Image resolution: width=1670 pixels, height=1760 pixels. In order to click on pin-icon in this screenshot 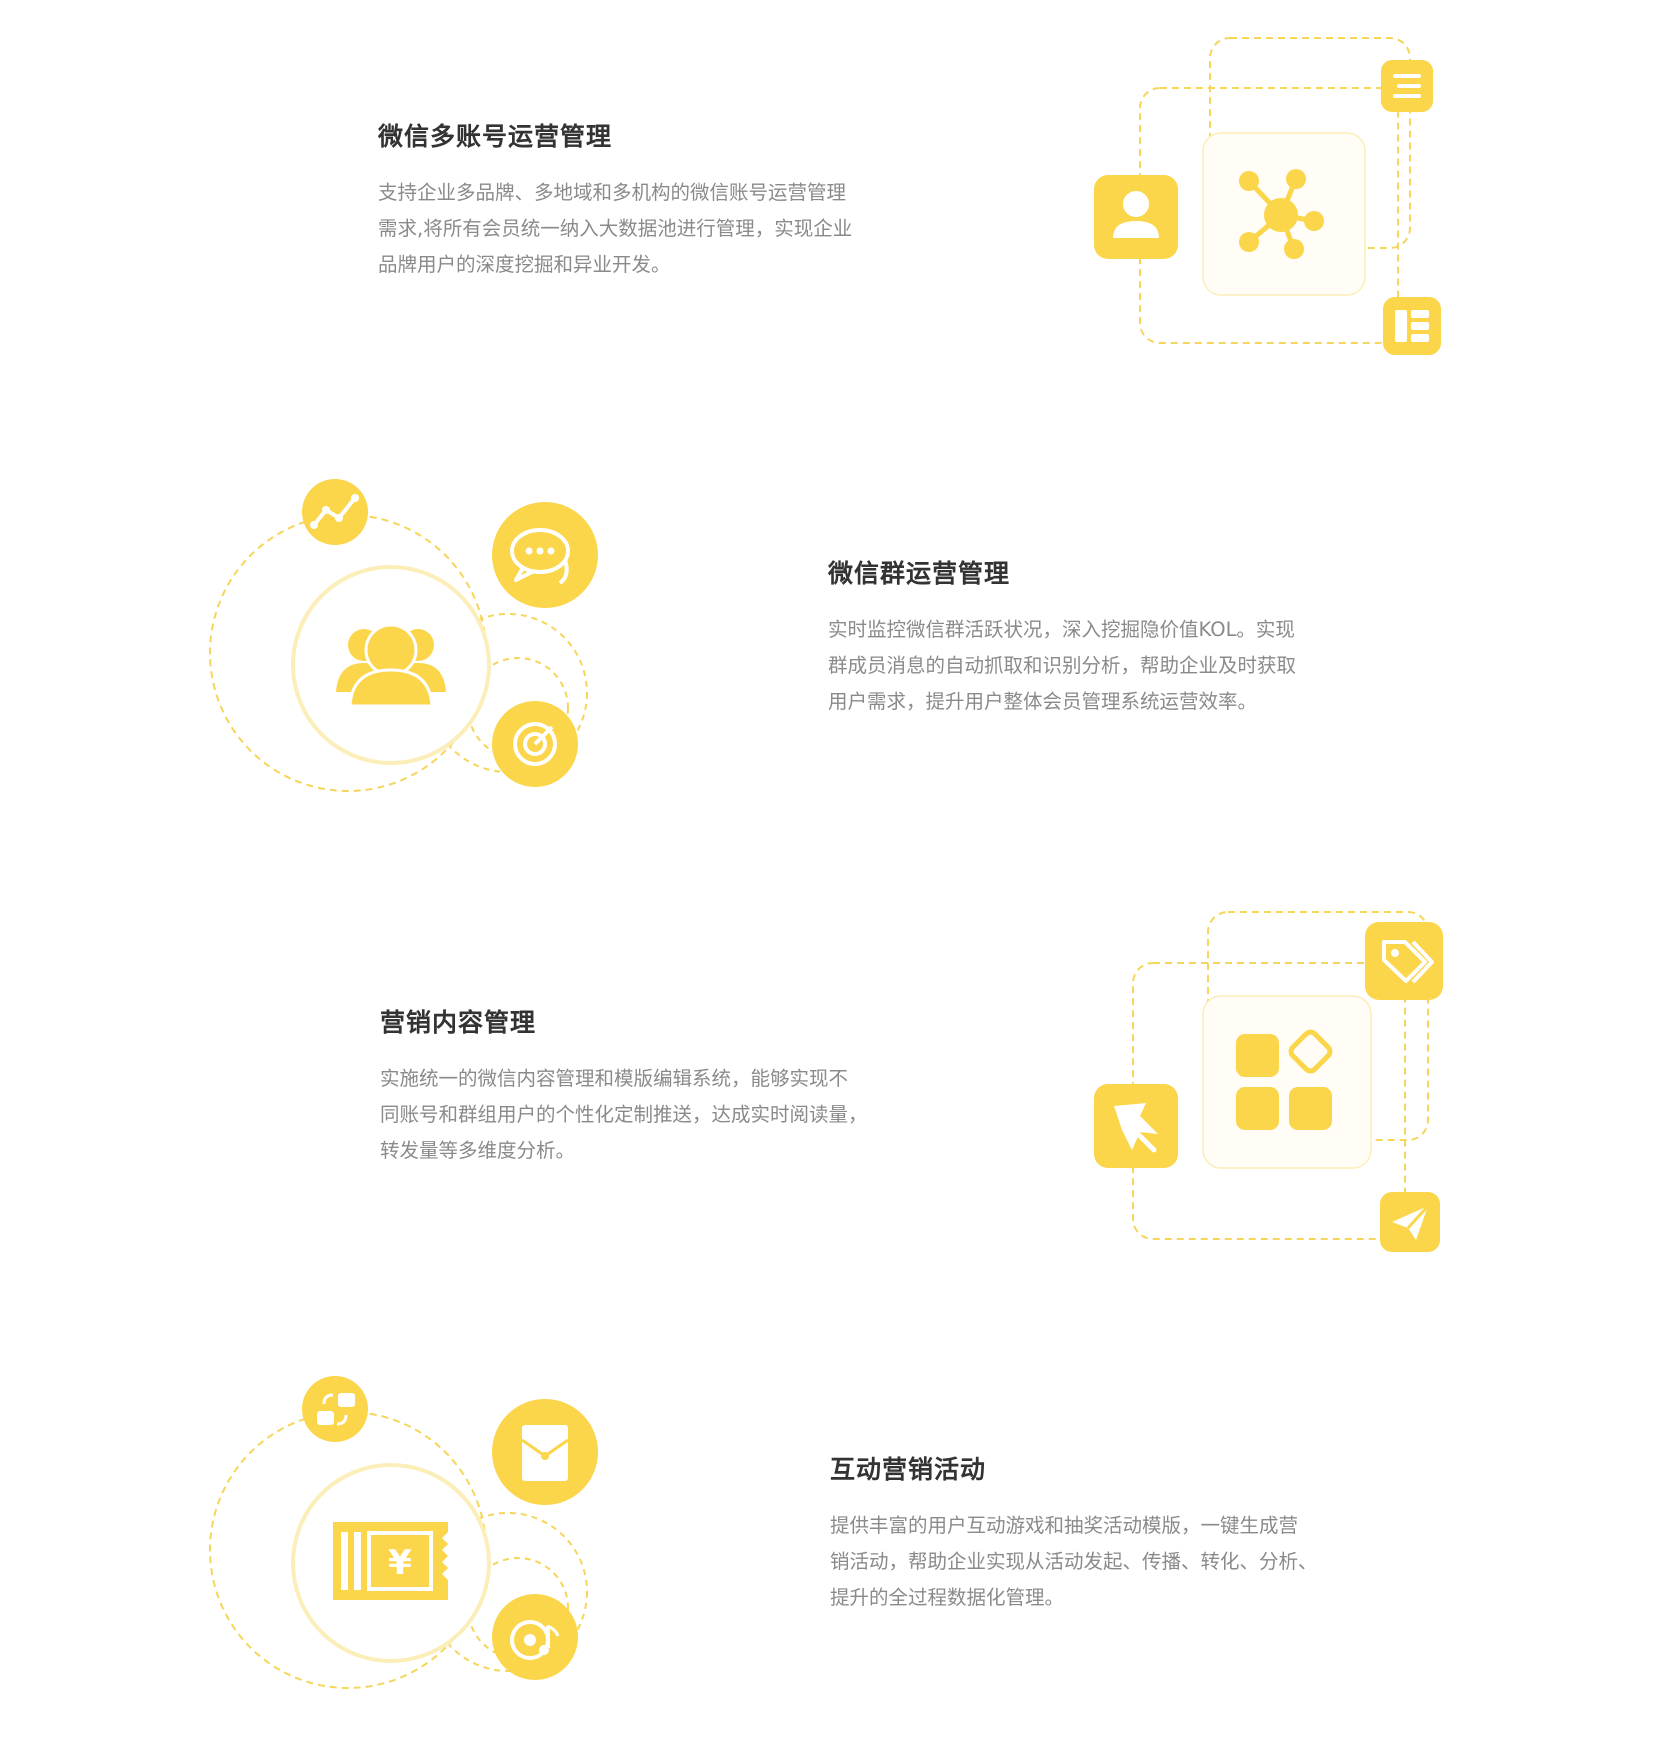, I will do `click(1136, 1126)`.